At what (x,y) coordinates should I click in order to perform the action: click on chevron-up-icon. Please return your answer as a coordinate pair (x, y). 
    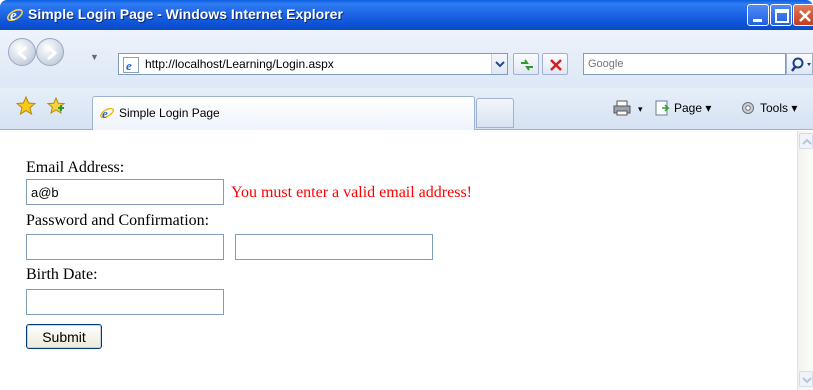
    Looking at the image, I should click on (807, 141).